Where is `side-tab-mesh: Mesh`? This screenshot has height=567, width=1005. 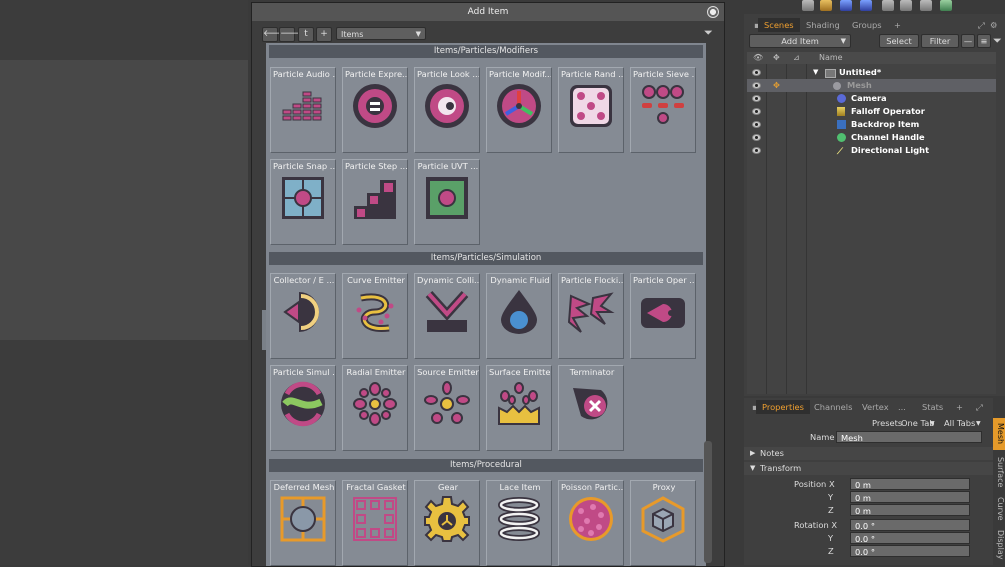
side-tab-mesh: Mesh is located at coordinates (999, 434).